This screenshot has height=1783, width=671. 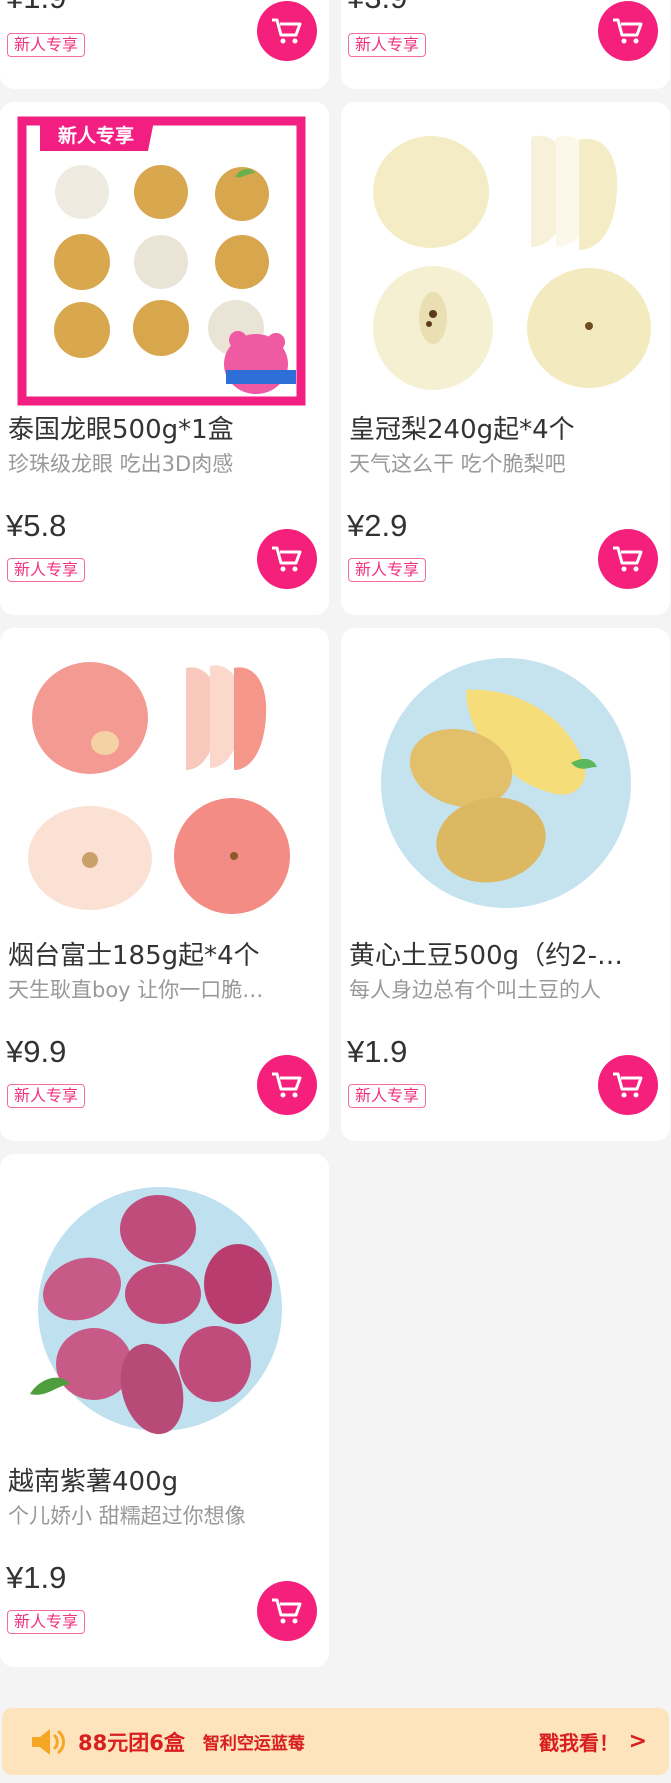 What do you see at coordinates (127, 1516) in the screenshot?
I see `product-desc: 个儿娇小 甜糯超过你想像` at bounding box center [127, 1516].